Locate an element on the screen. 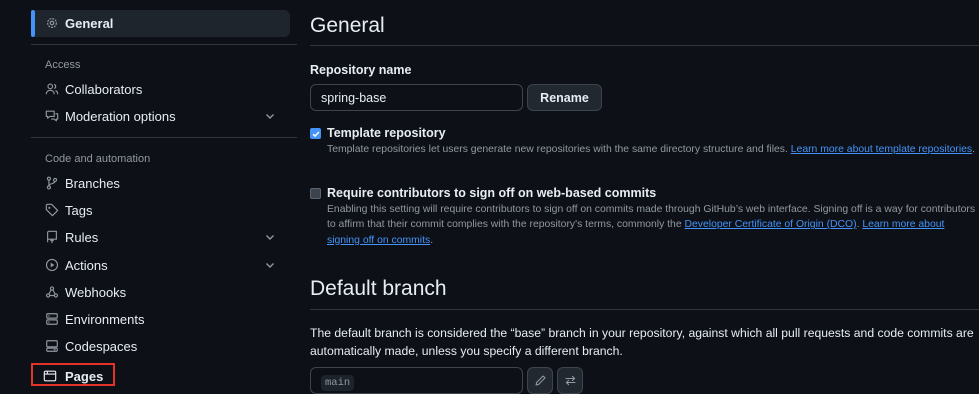 The width and height of the screenshot is (979, 394). page-title: General is located at coordinates (347, 25).